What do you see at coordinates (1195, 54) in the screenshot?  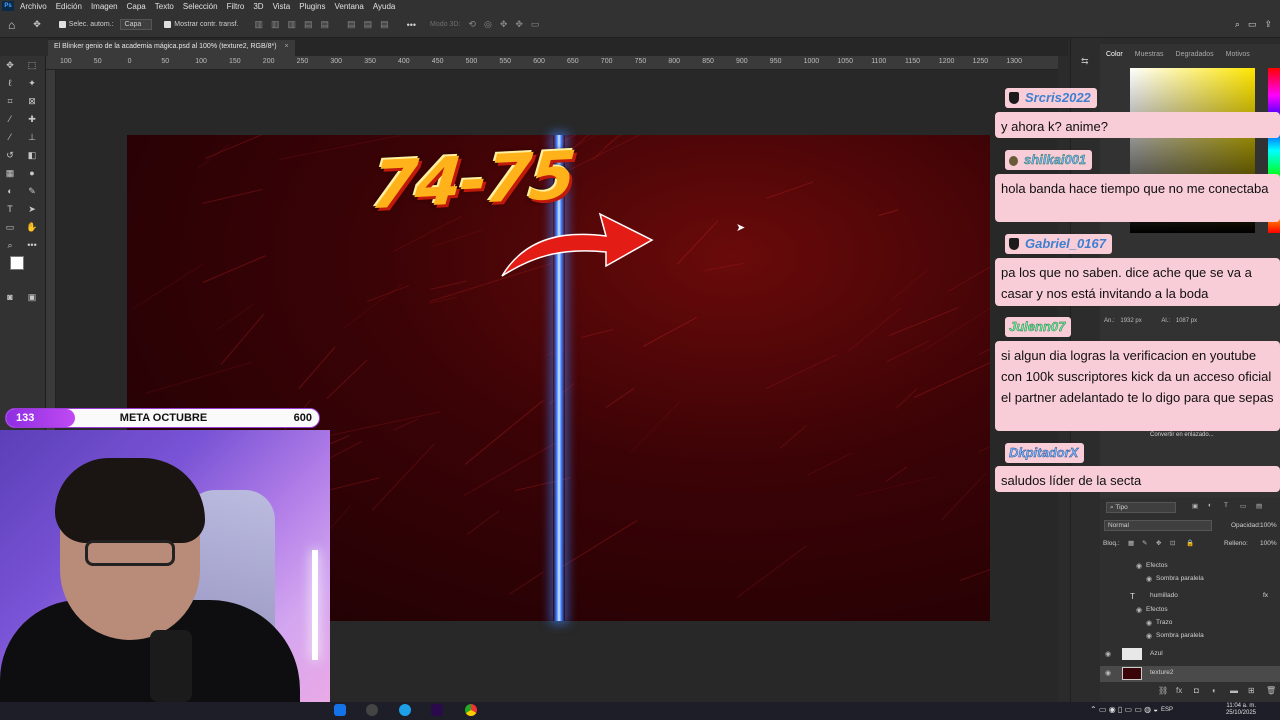 I see `tab-degradados: Degradados` at bounding box center [1195, 54].